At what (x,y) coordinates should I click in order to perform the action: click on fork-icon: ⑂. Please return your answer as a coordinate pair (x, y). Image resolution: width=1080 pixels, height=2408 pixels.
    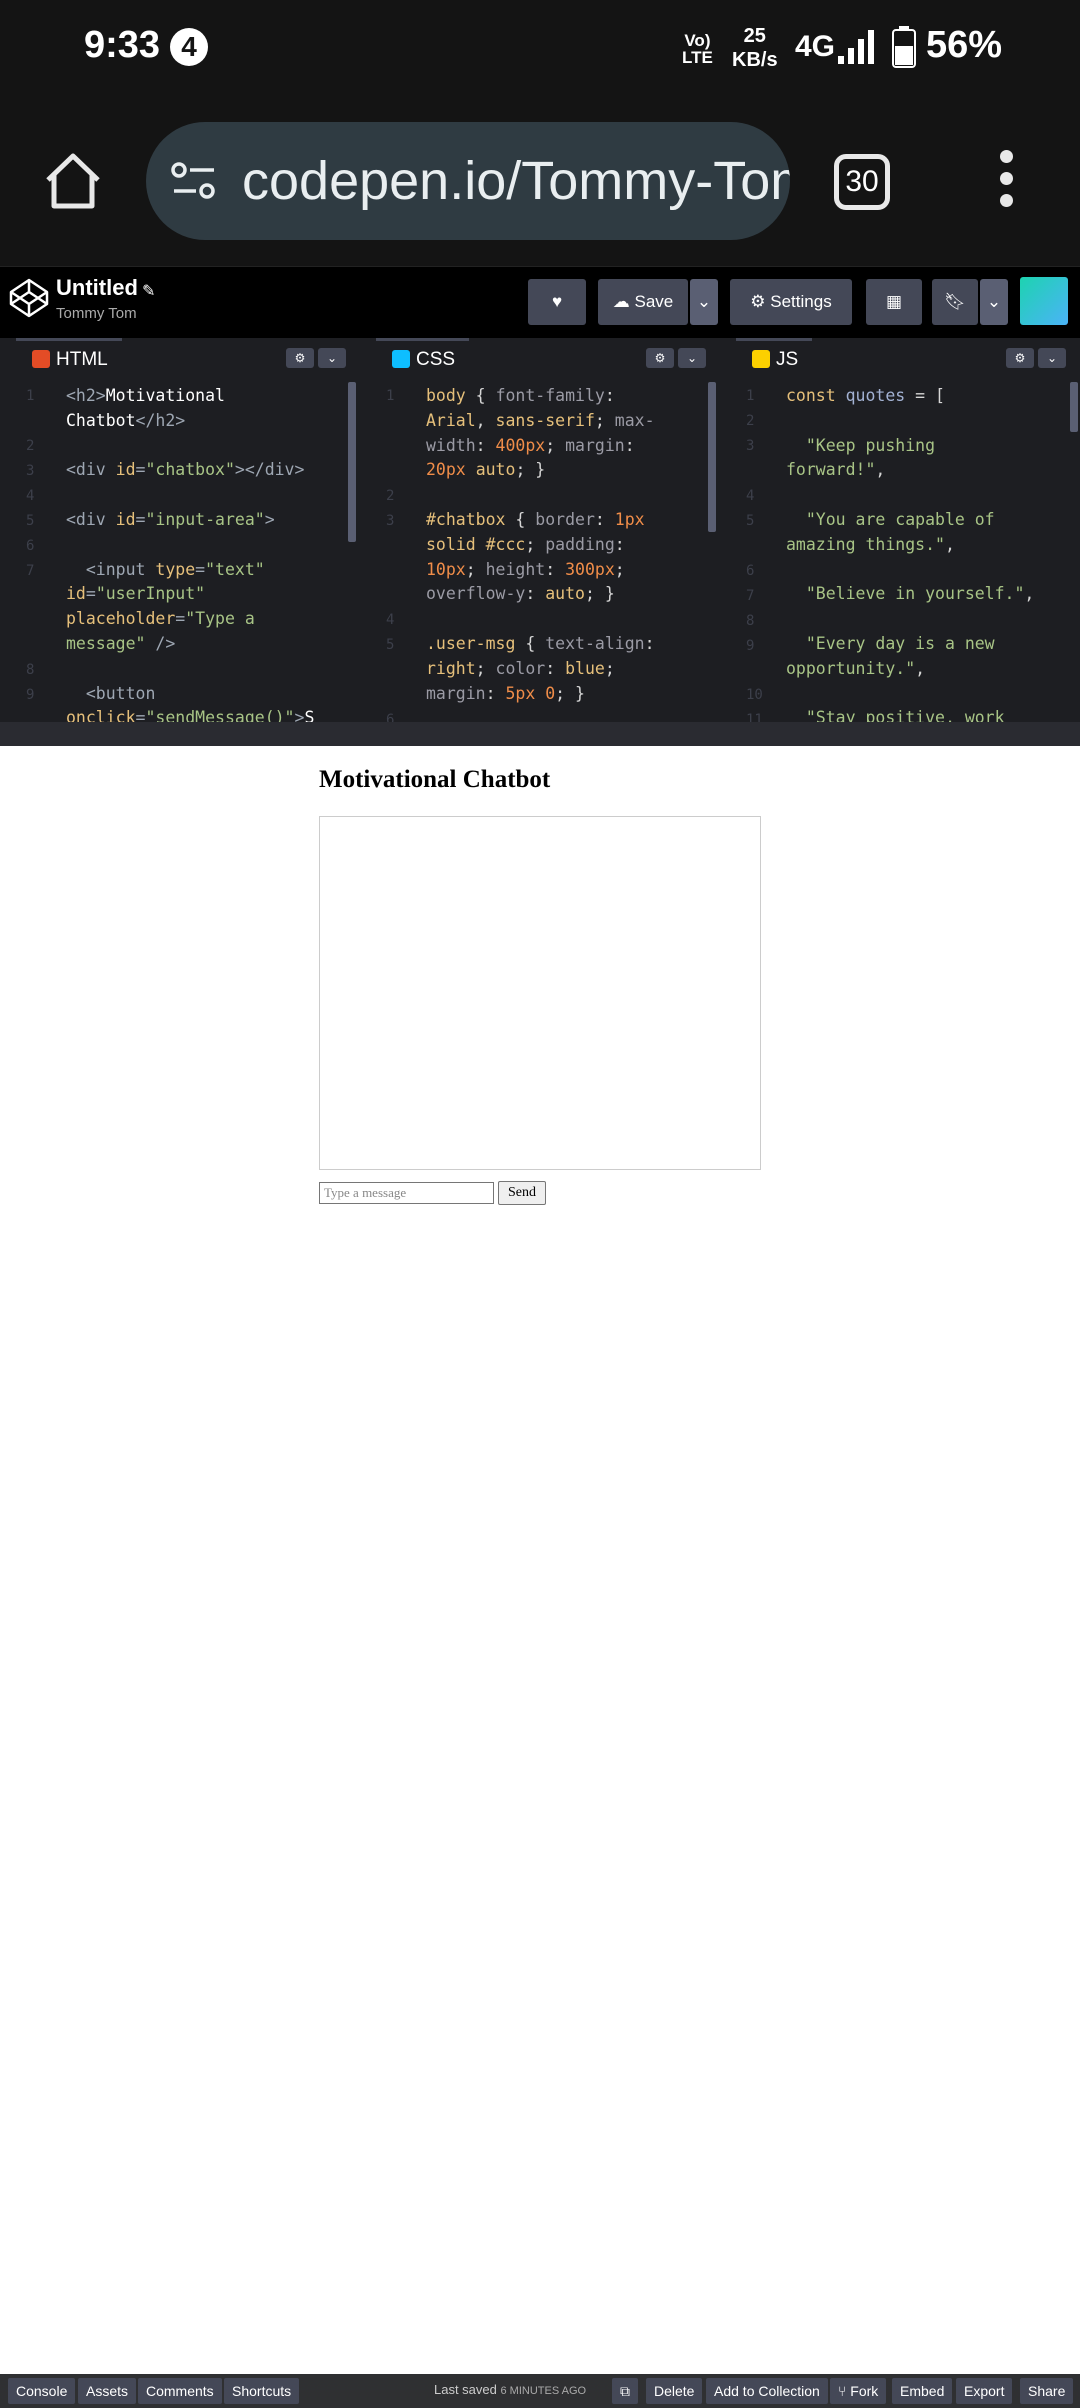
    Looking at the image, I should click on (842, 2391).